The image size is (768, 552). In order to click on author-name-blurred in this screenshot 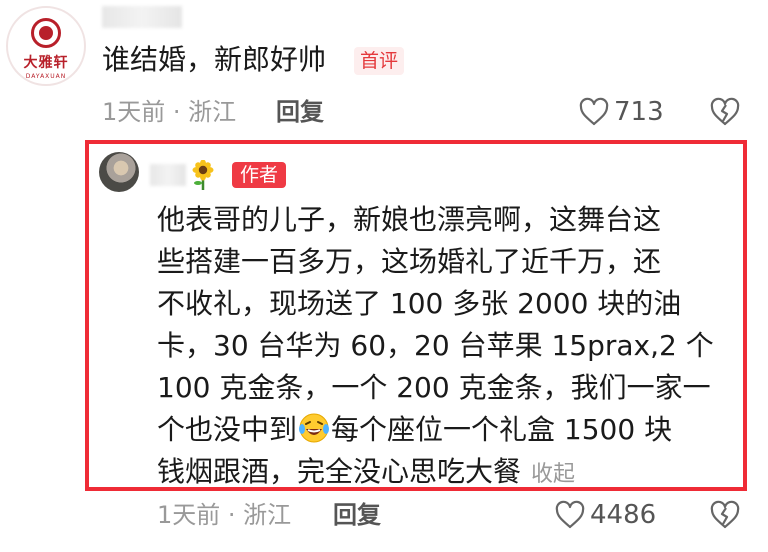, I will do `click(168, 175)`.